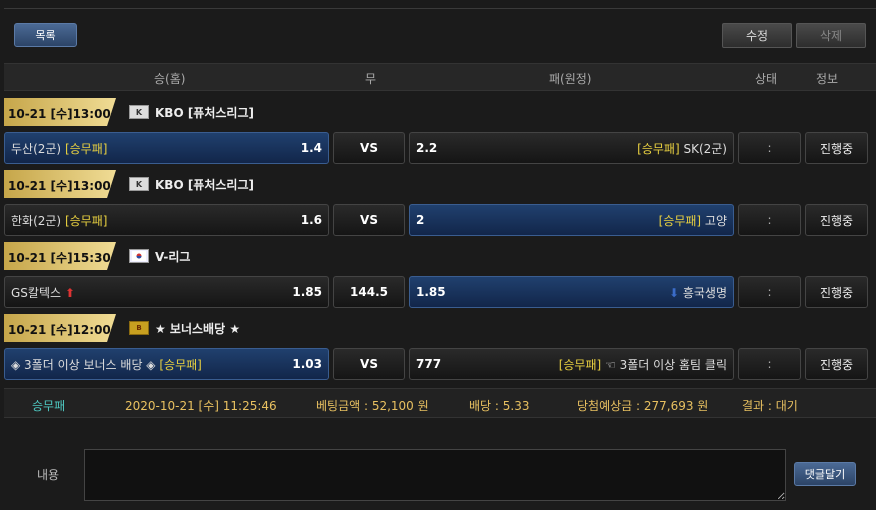 The height and width of the screenshot is (510, 876). What do you see at coordinates (198, 329) in the screenshot?
I see `league-name: ★ 보너스배당 ★` at bounding box center [198, 329].